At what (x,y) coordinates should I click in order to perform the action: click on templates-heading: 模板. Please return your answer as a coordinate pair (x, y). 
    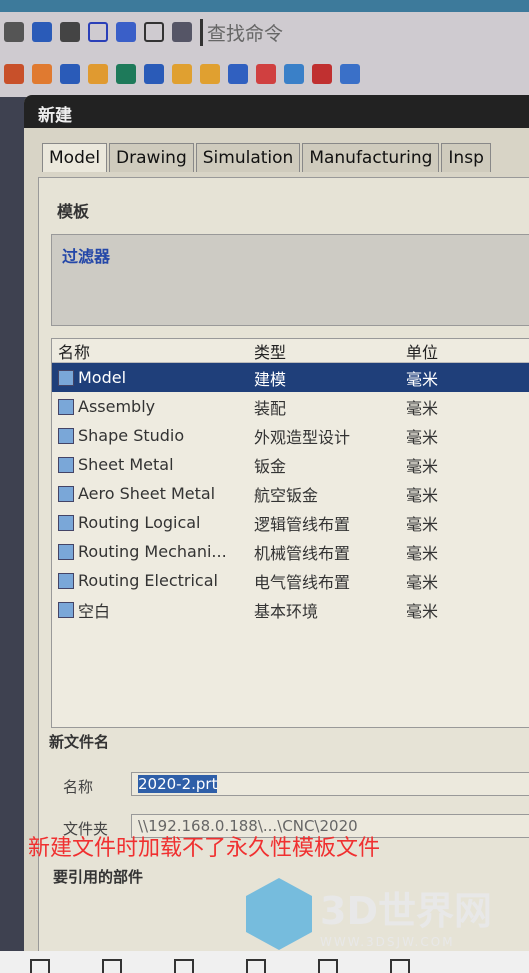
    Looking at the image, I should click on (73, 211).